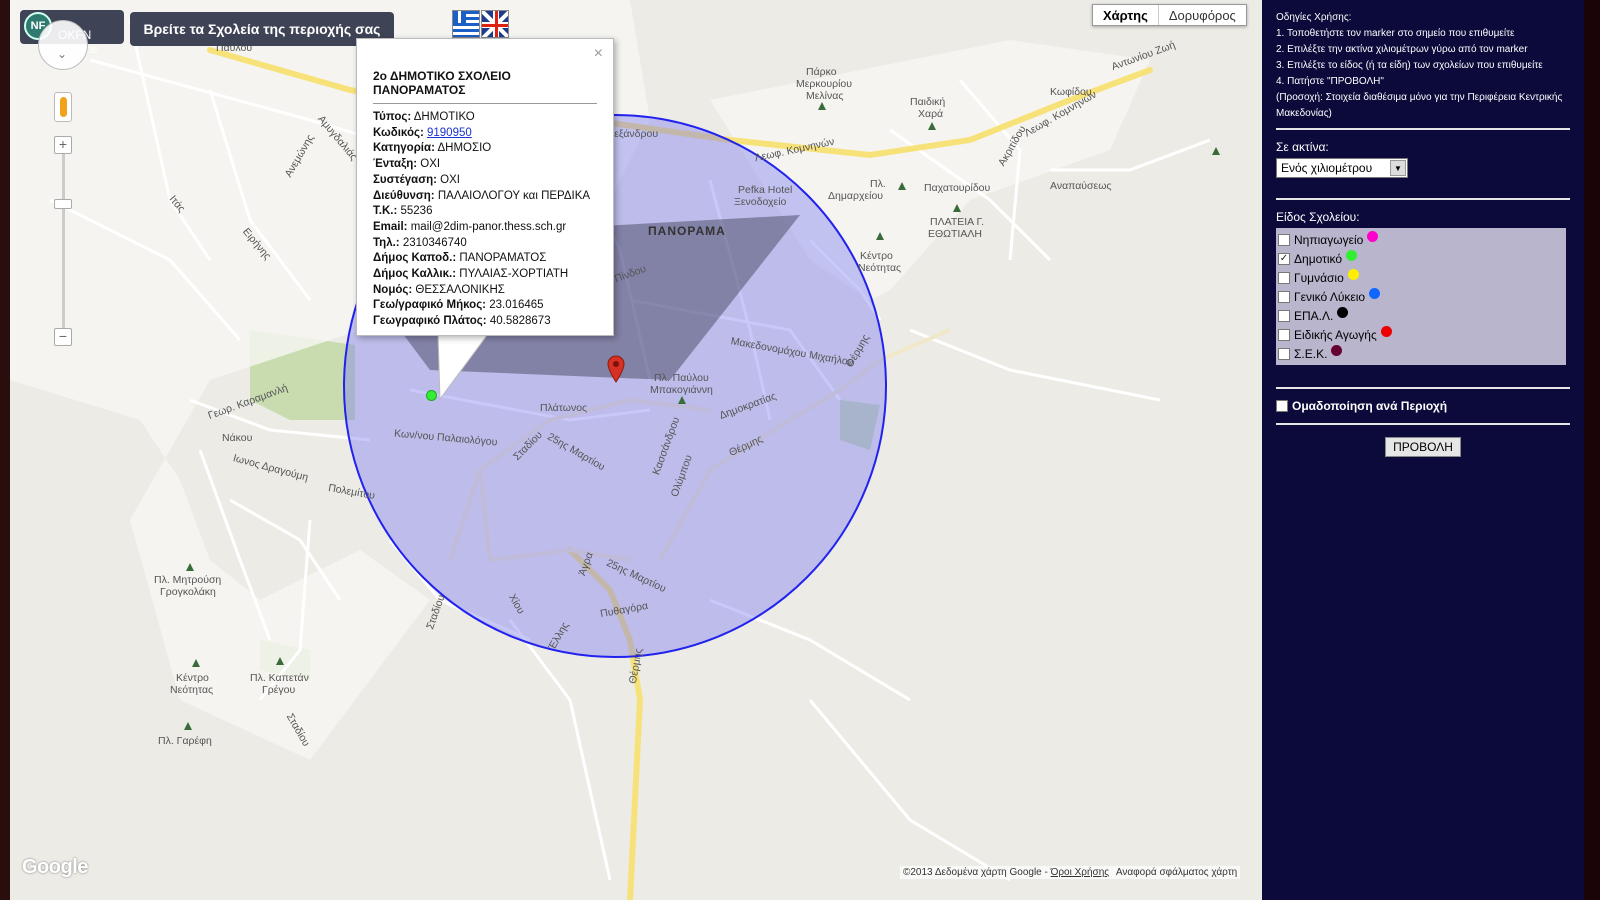 This screenshot has height=900, width=1600. What do you see at coordinates (392, 117) in the screenshot?
I see `info-key: Τύπος:` at bounding box center [392, 117].